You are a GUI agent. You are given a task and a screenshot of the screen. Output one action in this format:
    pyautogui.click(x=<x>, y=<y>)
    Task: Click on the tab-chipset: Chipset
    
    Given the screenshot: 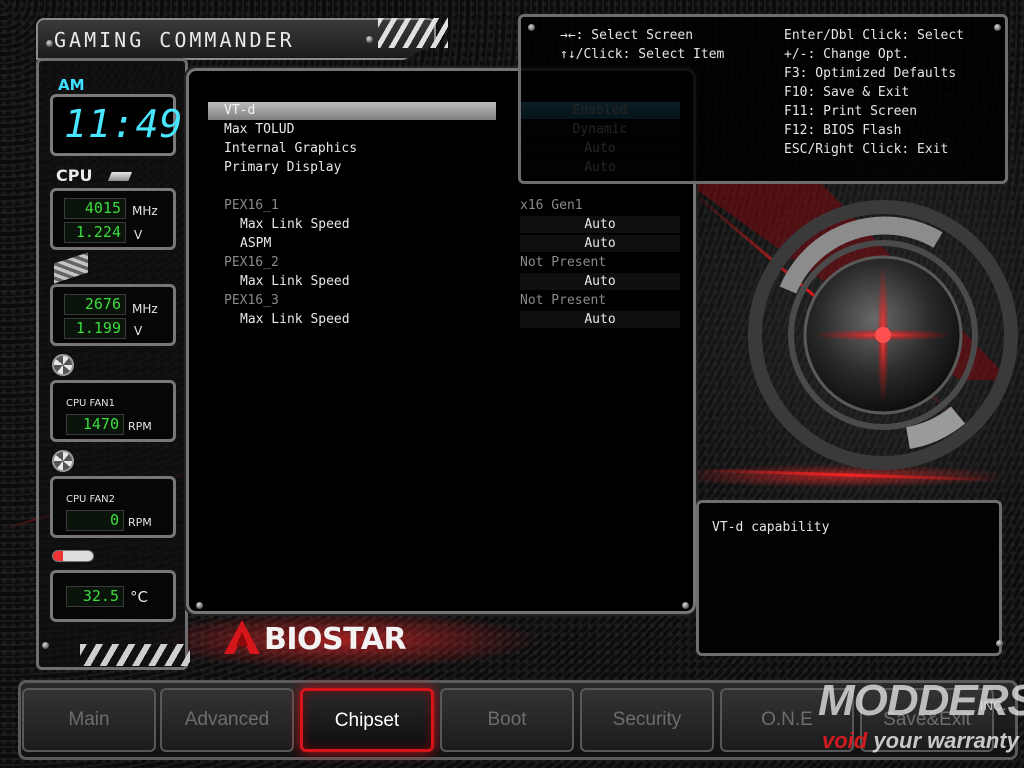 What is the action you would take?
    pyautogui.click(x=367, y=720)
    